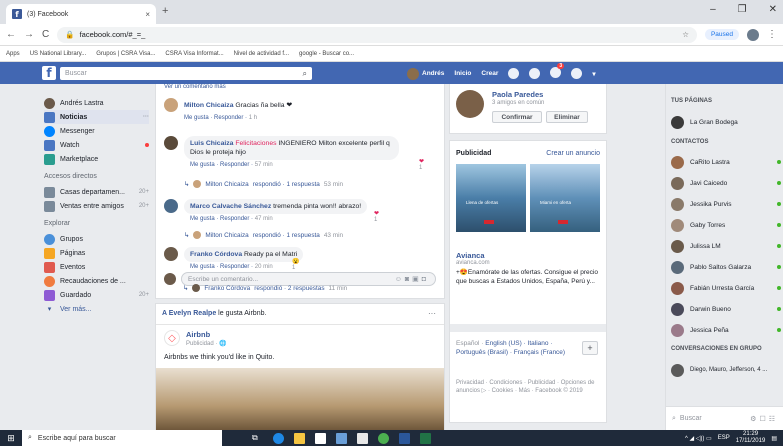  I want to click on back-arrow-icon: ←, so click(11, 34).